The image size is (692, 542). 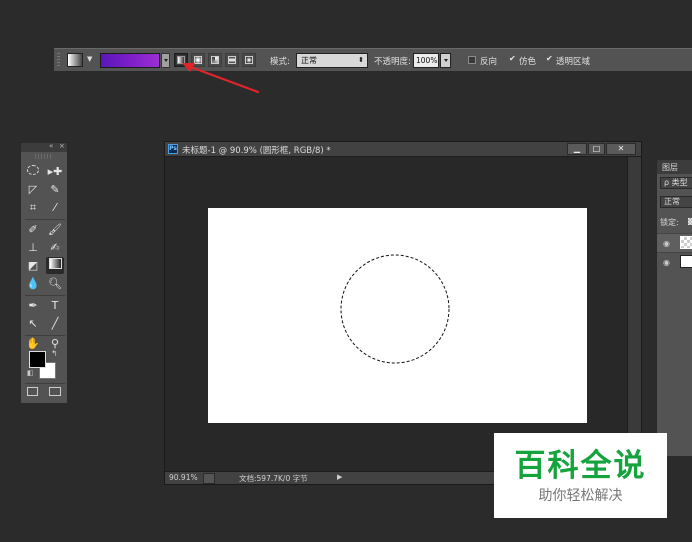 I want to click on clone-stamp-icon: ⊥, so click(x=33, y=247).